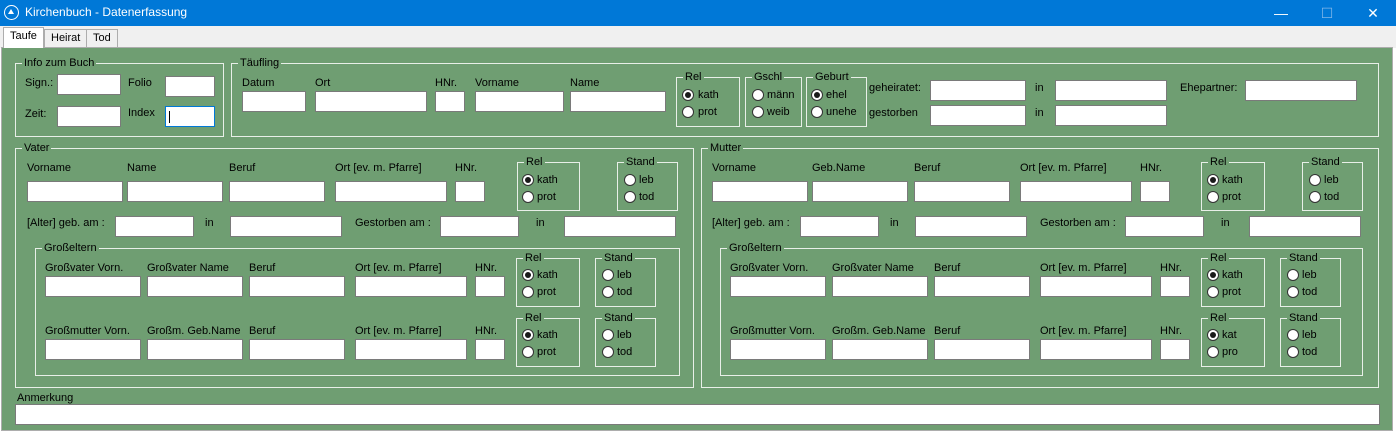 This screenshot has height=431, width=1396. Describe the element at coordinates (195, 349) in the screenshot. I see `vater-gm-name-input` at that location.